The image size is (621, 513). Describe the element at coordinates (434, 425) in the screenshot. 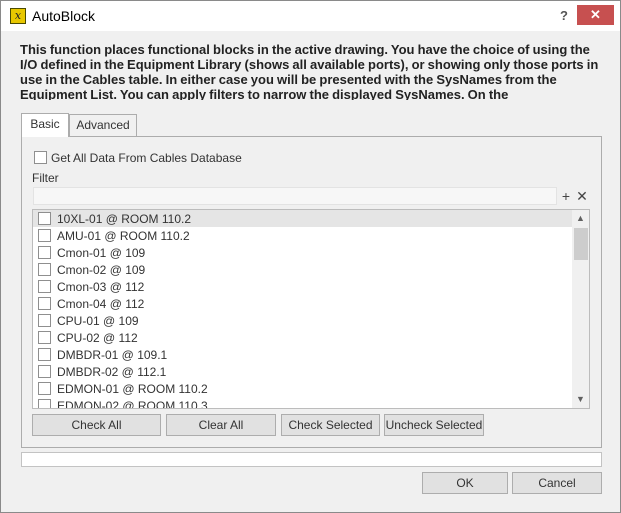

I see `uncheck-selected-button: Uncheck Selected` at that location.